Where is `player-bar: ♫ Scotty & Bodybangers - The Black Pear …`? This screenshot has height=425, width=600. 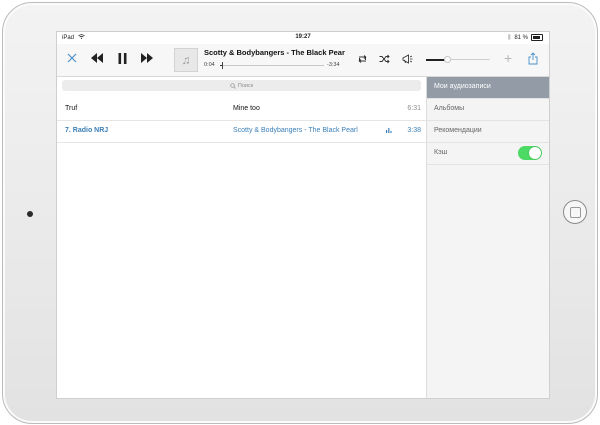
player-bar: ♫ Scotty & Bodybangers - The Black Pear … is located at coordinates (303, 60).